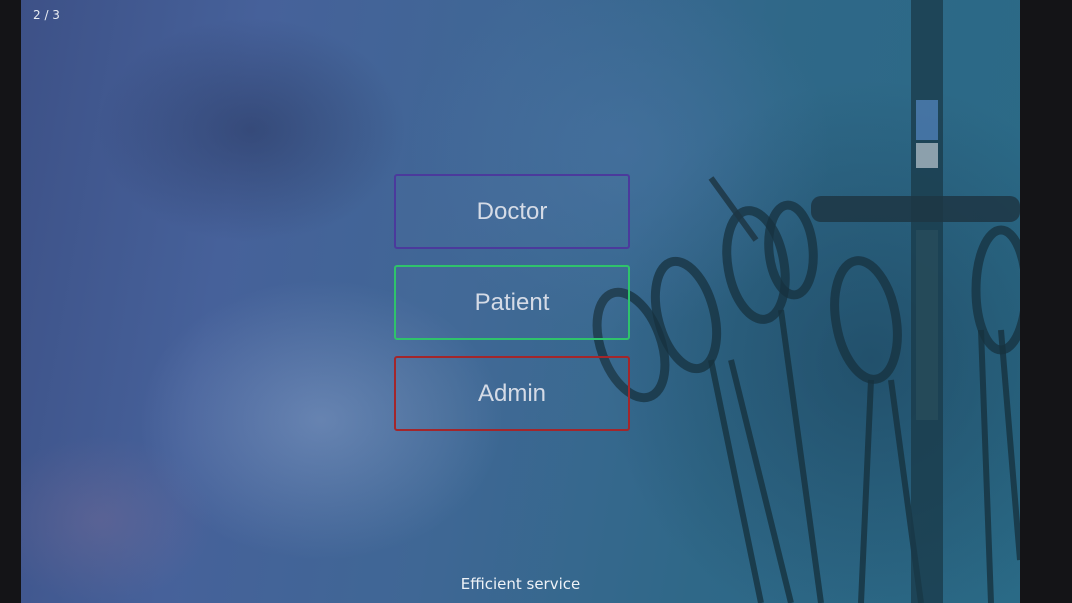 The height and width of the screenshot is (603, 1072). I want to click on doctor-button-label: Doctor, so click(512, 211).